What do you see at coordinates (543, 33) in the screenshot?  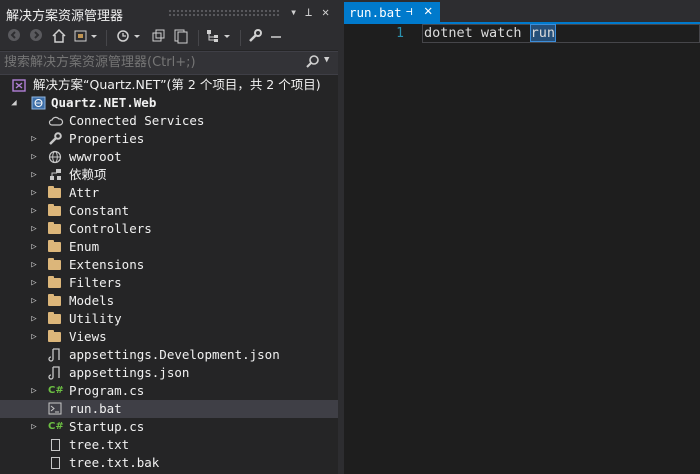 I see `selected-word: run` at bounding box center [543, 33].